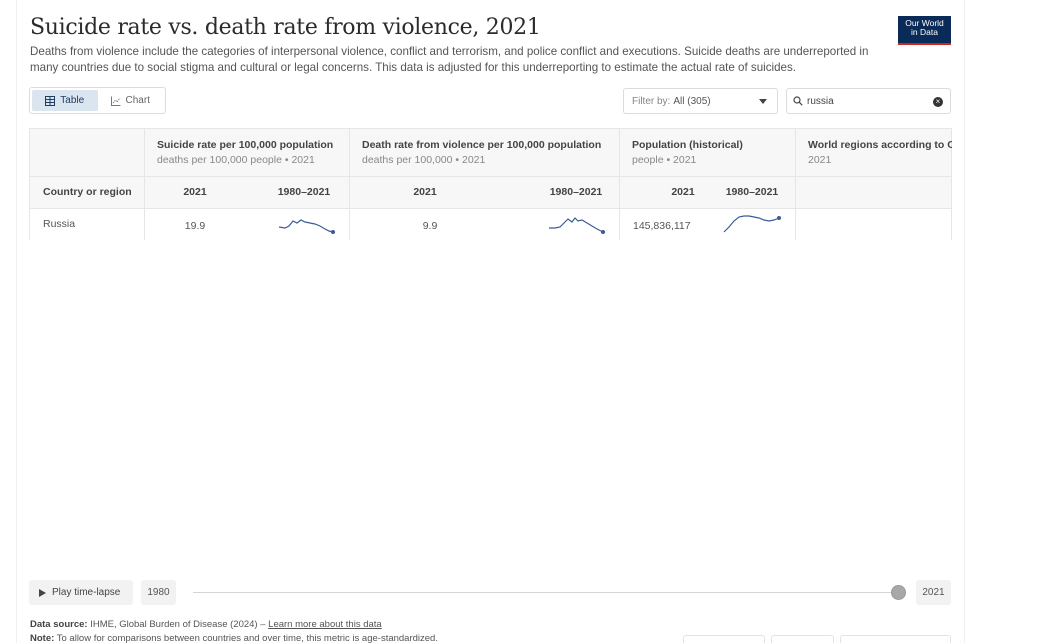 The image size is (1056, 643). What do you see at coordinates (430, 226) in the screenshot?
I see `violence-rate-value: 9.9` at bounding box center [430, 226].